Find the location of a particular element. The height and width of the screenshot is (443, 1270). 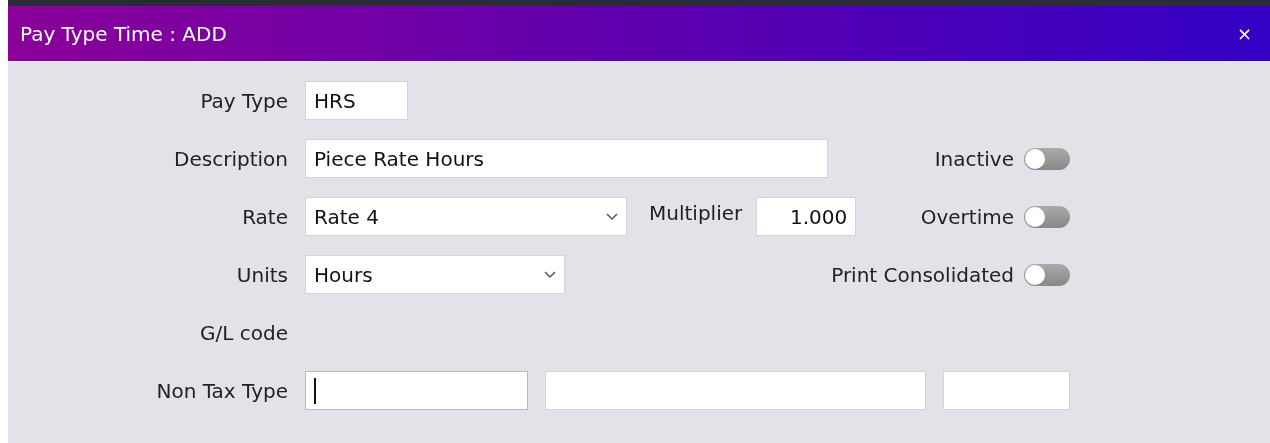

dropdown: Rate 4 is located at coordinates (466, 216).